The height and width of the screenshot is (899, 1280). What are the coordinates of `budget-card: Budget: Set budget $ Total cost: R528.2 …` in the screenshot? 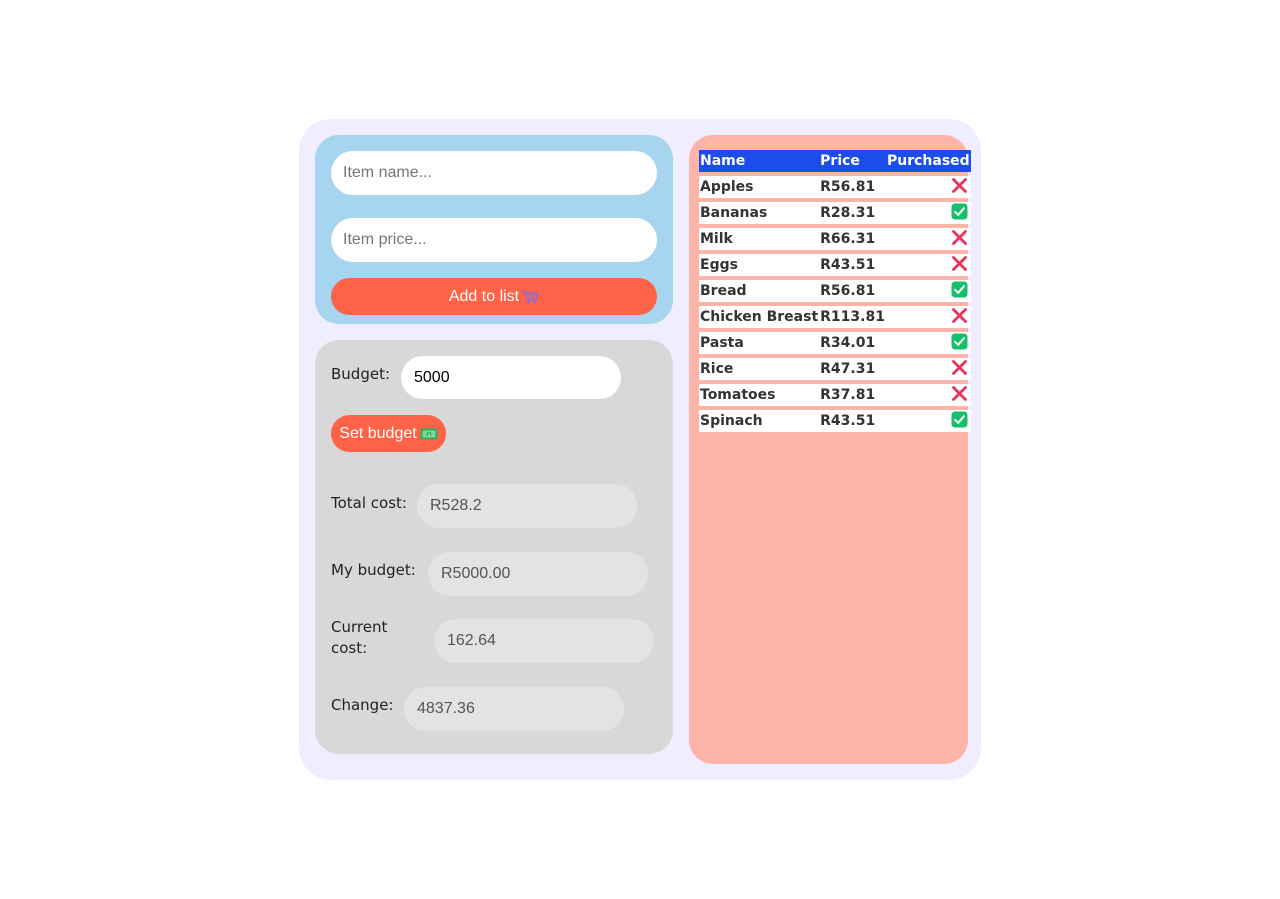 It's located at (494, 547).